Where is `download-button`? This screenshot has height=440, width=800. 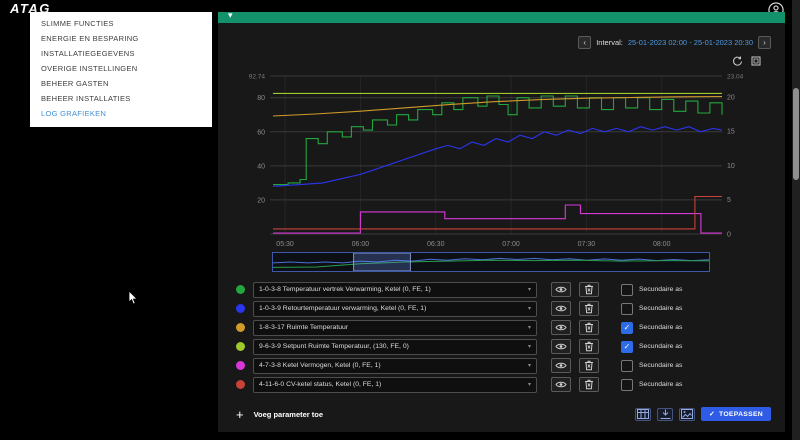
download-button is located at coordinates (665, 414).